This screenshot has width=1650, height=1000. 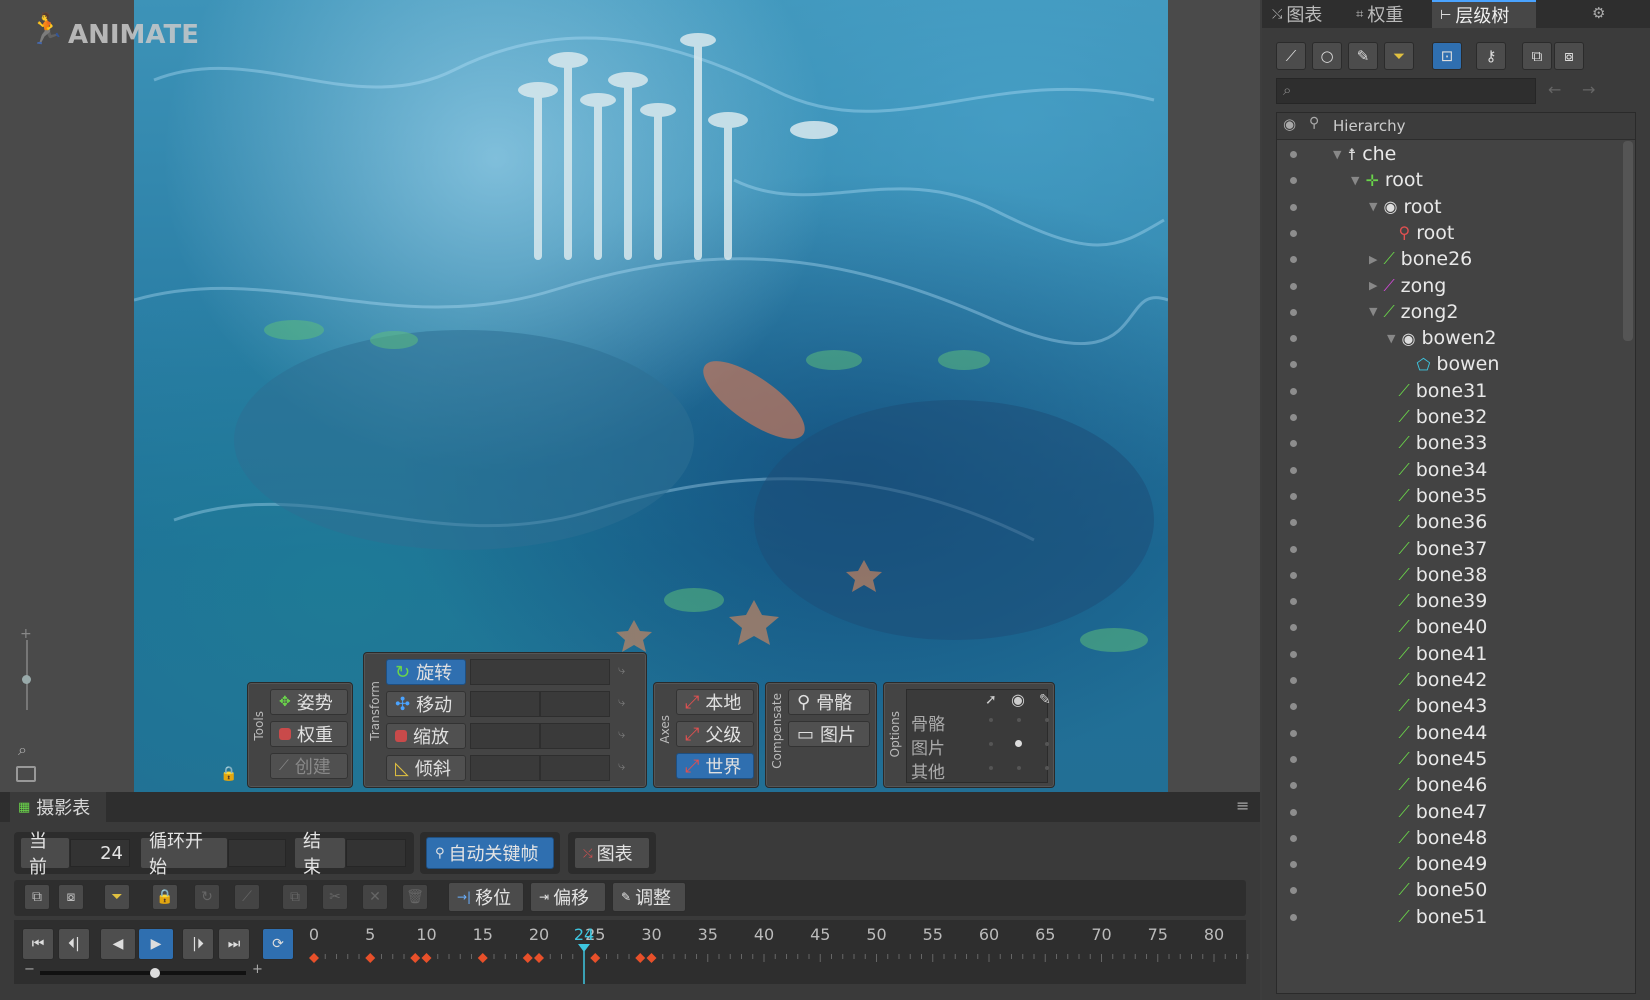 I want to click on tree-row: ⟋ bone35, so click(x=1451, y=496).